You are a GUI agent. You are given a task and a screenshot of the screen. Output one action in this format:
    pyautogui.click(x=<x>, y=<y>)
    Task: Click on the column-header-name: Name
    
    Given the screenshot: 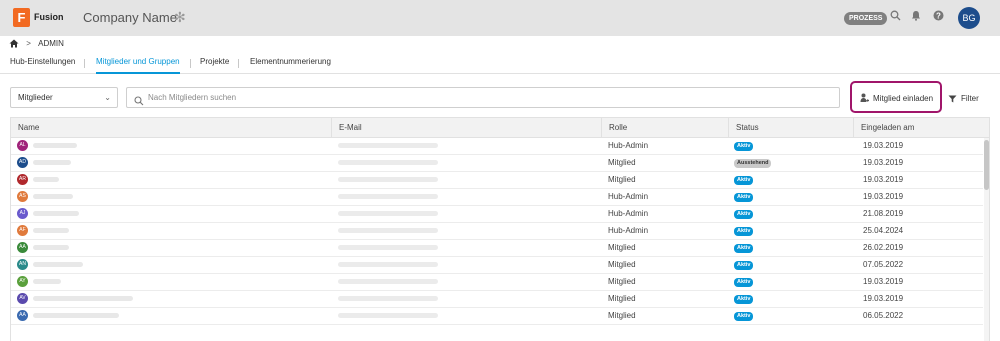 What is the action you would take?
    pyautogui.click(x=171, y=128)
    